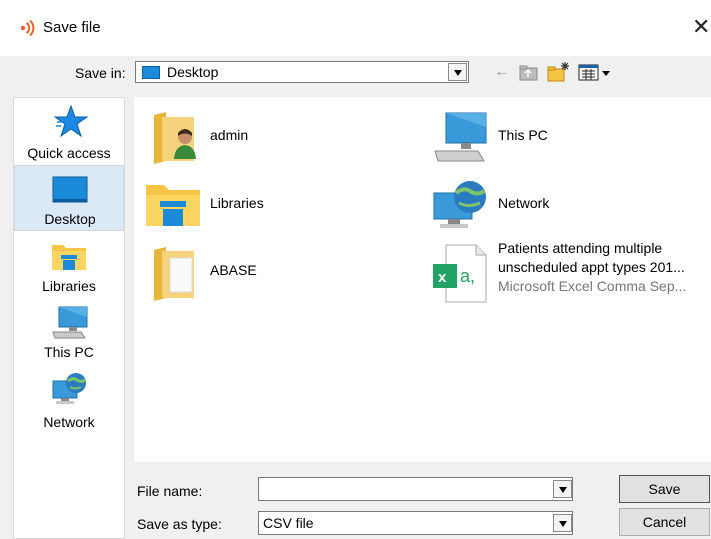  I want to click on excel-csv-icon: x a,, so click(460, 273).